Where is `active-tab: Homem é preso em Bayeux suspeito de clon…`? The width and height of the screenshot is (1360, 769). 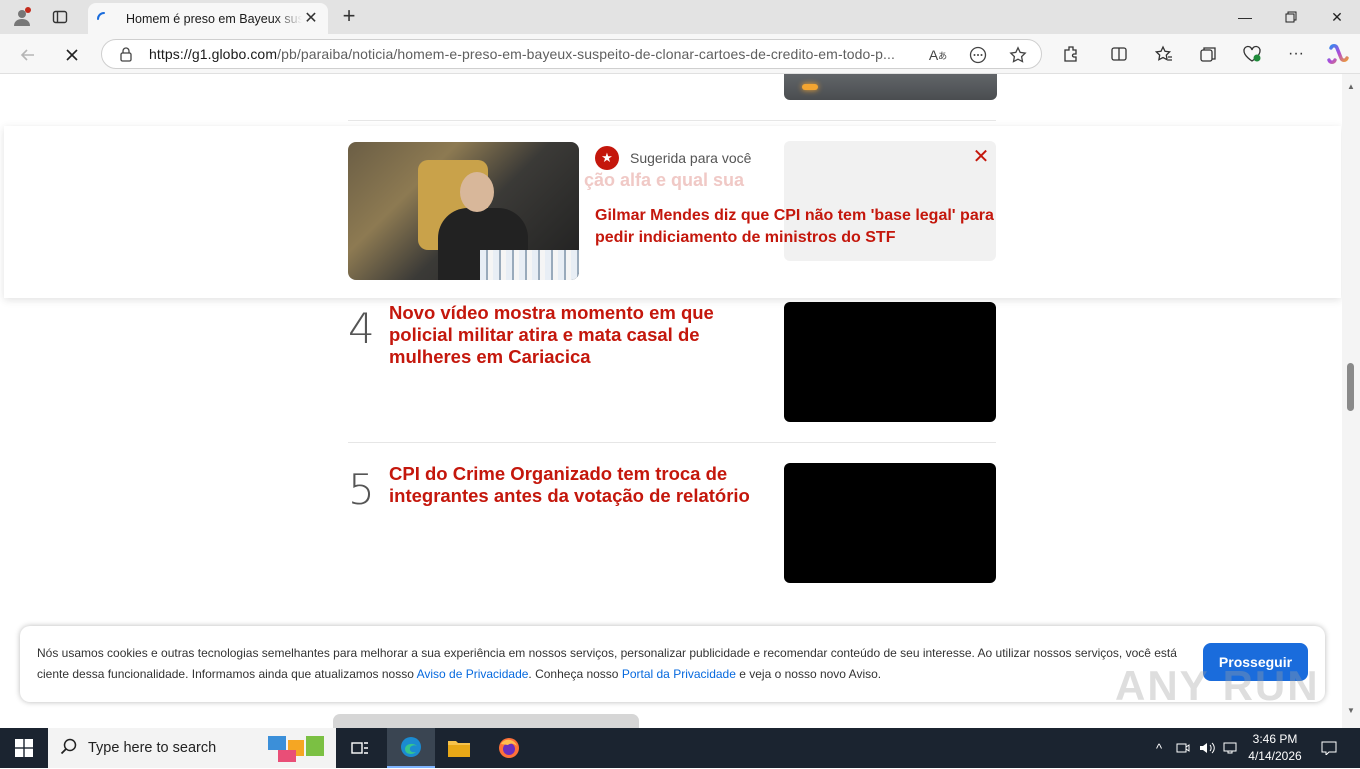
active-tab: Homem é preso em Bayeux suspeito de clon… is located at coordinates (208, 18).